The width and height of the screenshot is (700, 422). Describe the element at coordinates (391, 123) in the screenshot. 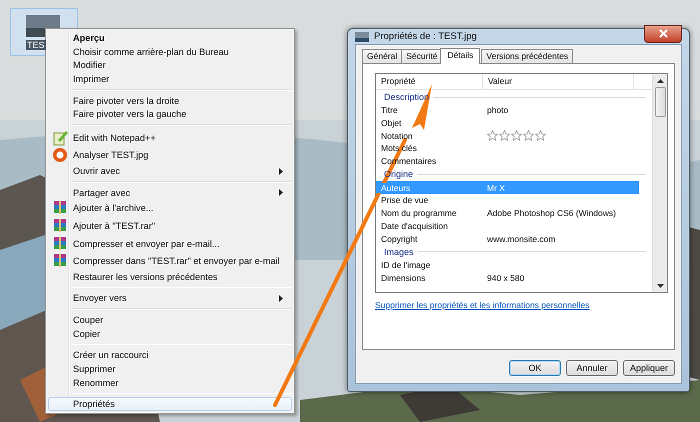

I see `property-name: Objet` at that location.